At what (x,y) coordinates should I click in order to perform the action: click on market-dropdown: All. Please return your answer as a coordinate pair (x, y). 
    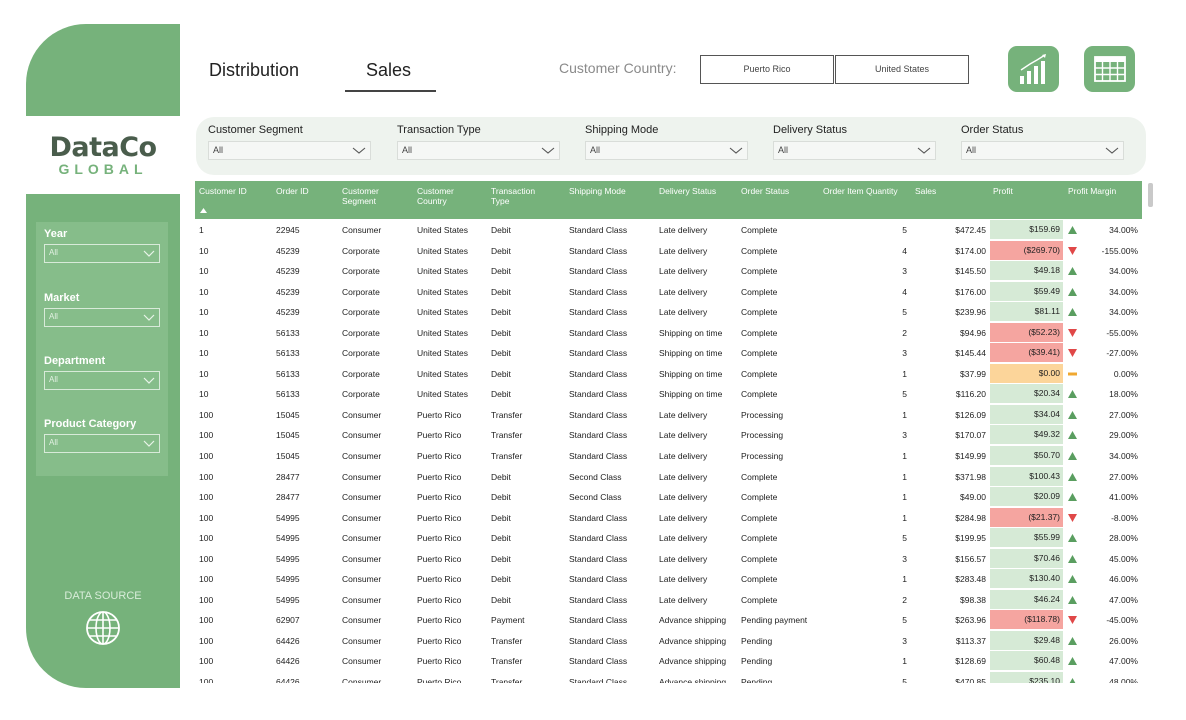
    Looking at the image, I should click on (102, 317).